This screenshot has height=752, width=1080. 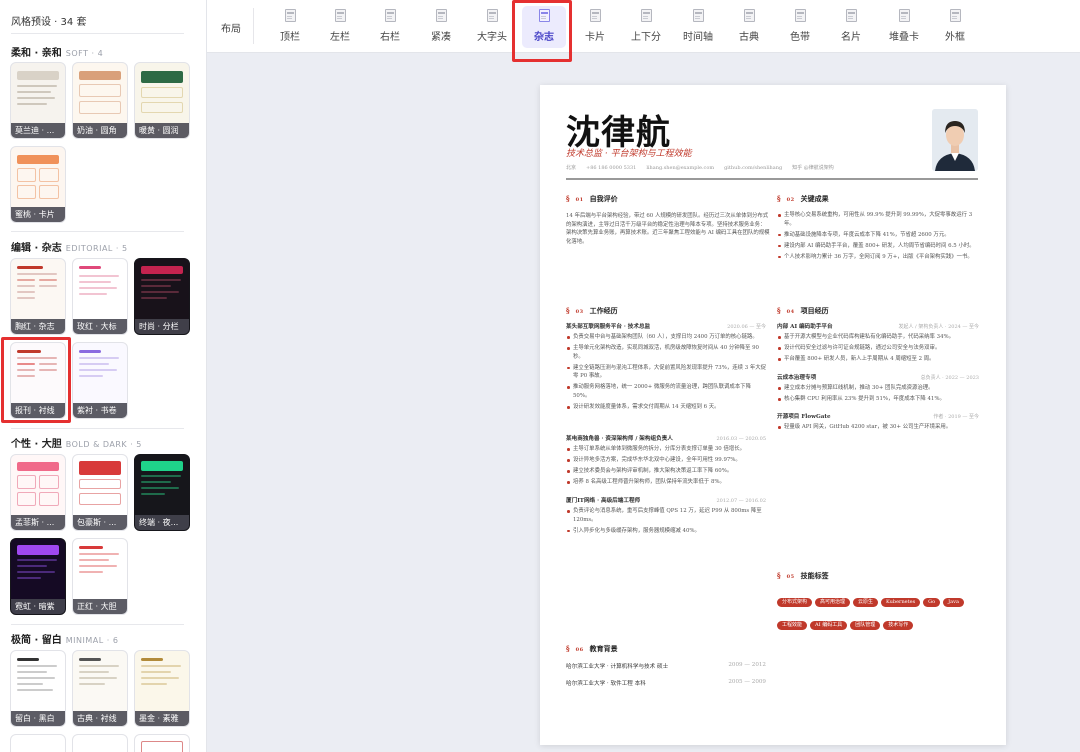 What do you see at coordinates (92, 640) in the screenshot?
I see `section-en: MINIMAL · 6` at bounding box center [92, 640].